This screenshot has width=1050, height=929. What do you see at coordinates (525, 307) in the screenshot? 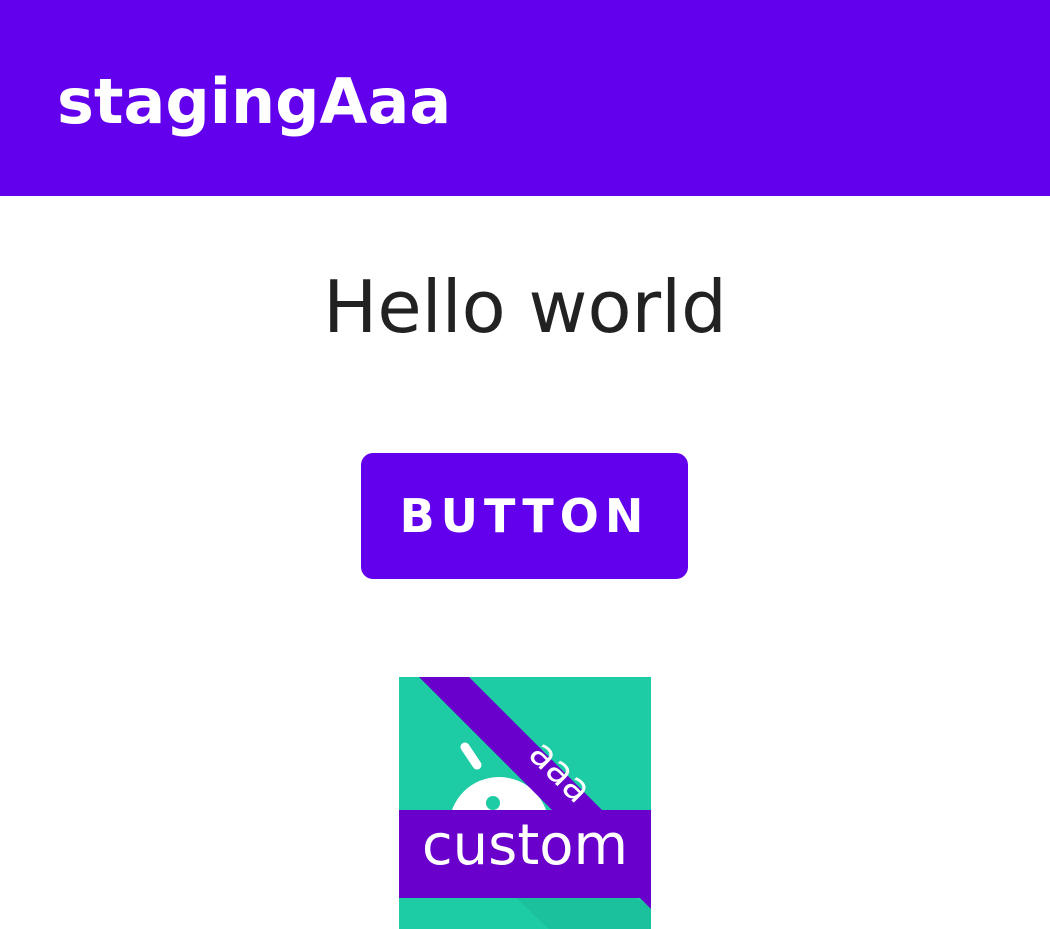
I see `greeting-text: Hello world` at bounding box center [525, 307].